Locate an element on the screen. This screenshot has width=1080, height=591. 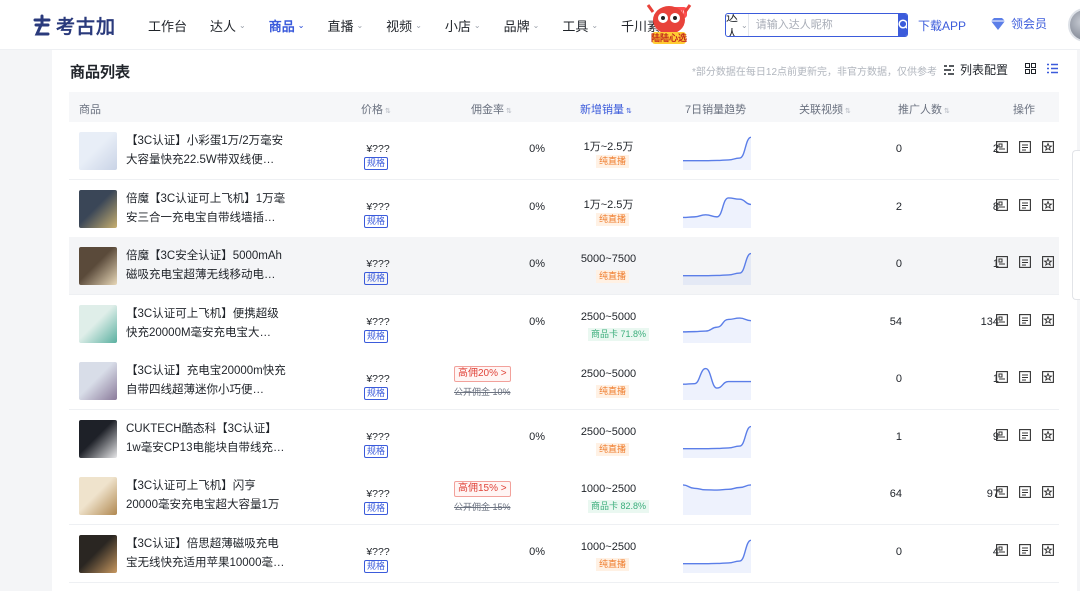
promo-mascot-icon: 陆陆心选 is located at coordinates (669, 24).